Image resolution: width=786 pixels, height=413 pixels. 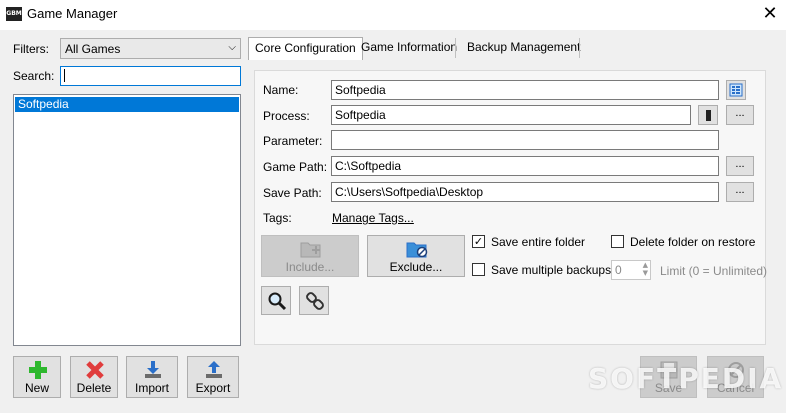 I want to click on parameter-label: Parameter:, so click(x=293, y=141).